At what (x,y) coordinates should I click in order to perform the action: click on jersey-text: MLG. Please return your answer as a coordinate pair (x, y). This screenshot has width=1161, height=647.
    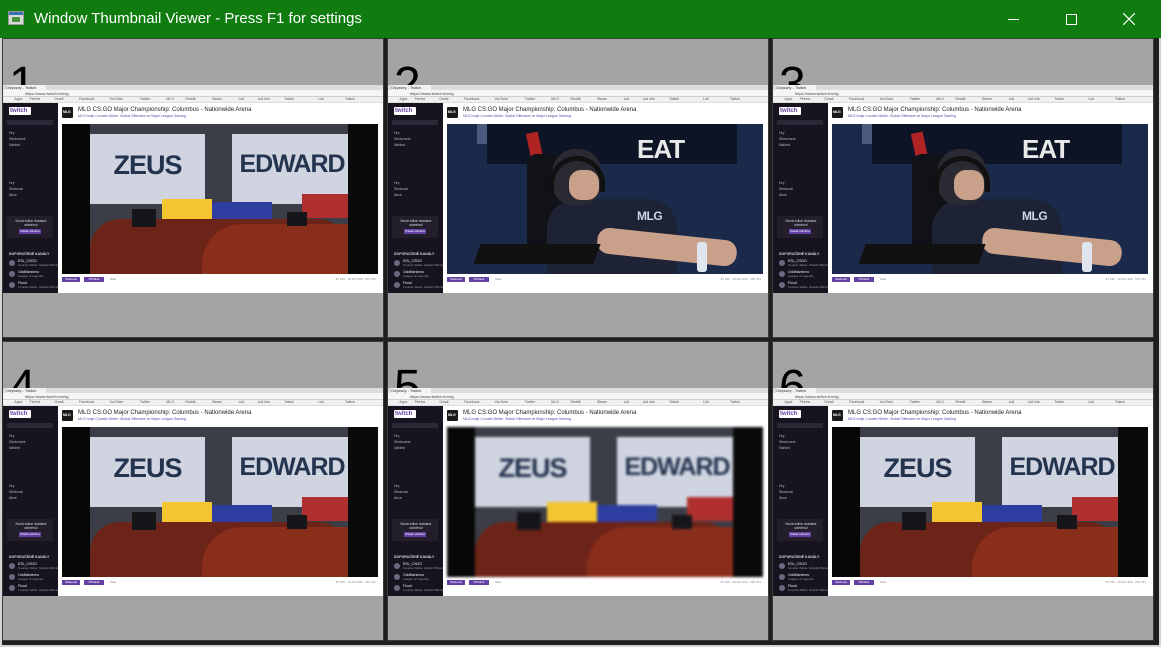
    Looking at the image, I should click on (1035, 216).